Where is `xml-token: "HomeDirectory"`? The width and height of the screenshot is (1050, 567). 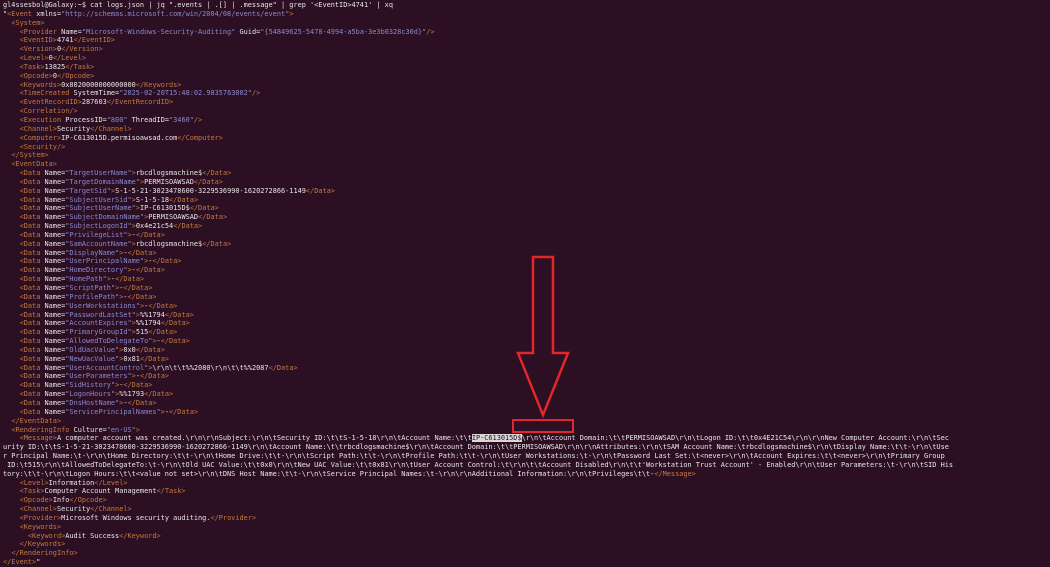
xml-token: "HomeDirectory" is located at coordinates (96, 270).